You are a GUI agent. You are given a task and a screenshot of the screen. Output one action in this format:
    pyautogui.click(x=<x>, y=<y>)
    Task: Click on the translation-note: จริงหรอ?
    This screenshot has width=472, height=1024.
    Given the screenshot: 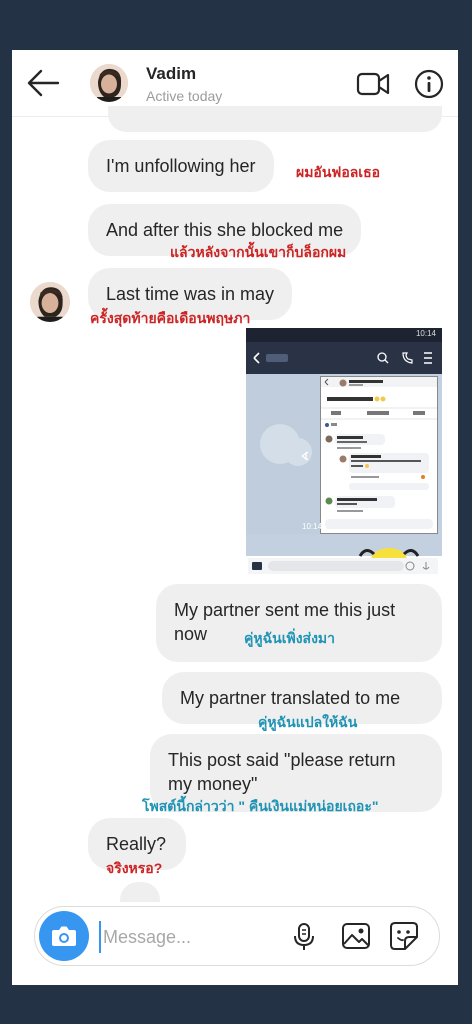 What is the action you would take?
    pyautogui.click(x=134, y=868)
    